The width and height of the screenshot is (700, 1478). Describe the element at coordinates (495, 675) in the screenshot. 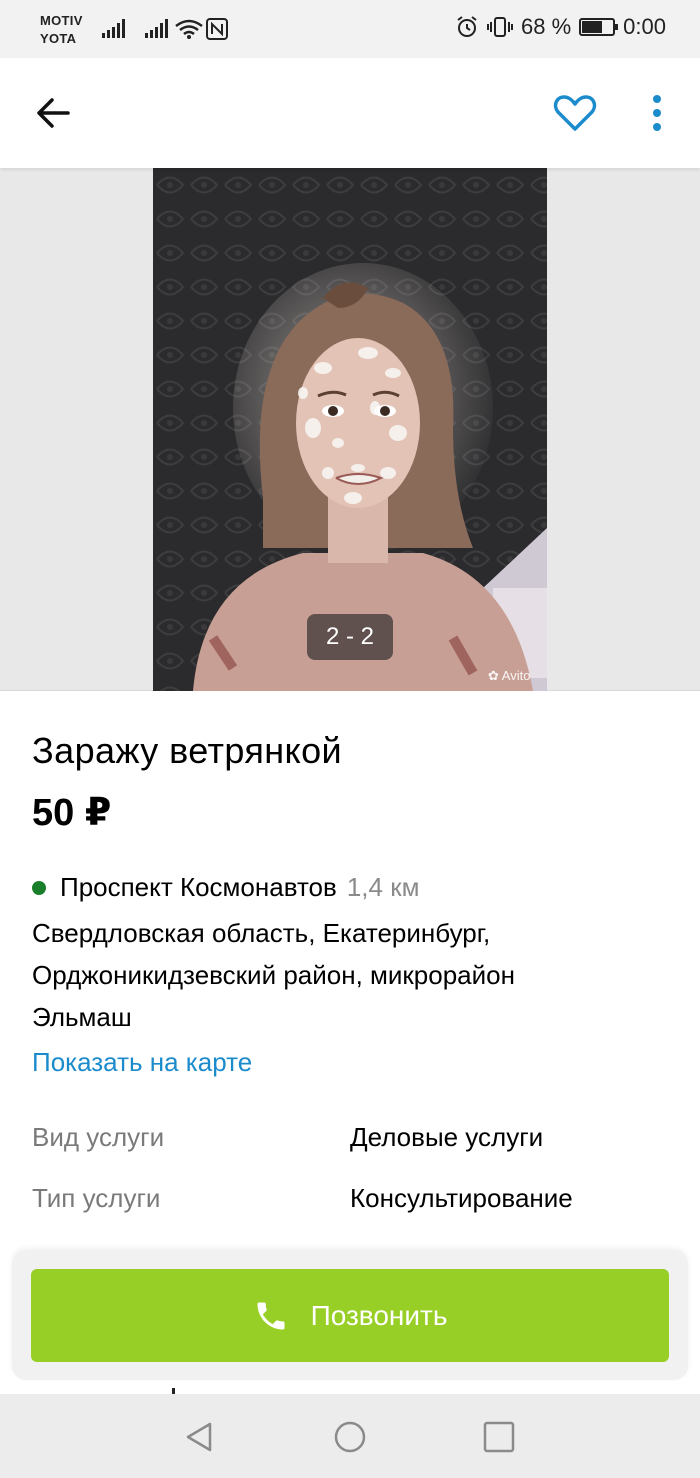

I see `avito-logo-icon: ✿` at that location.